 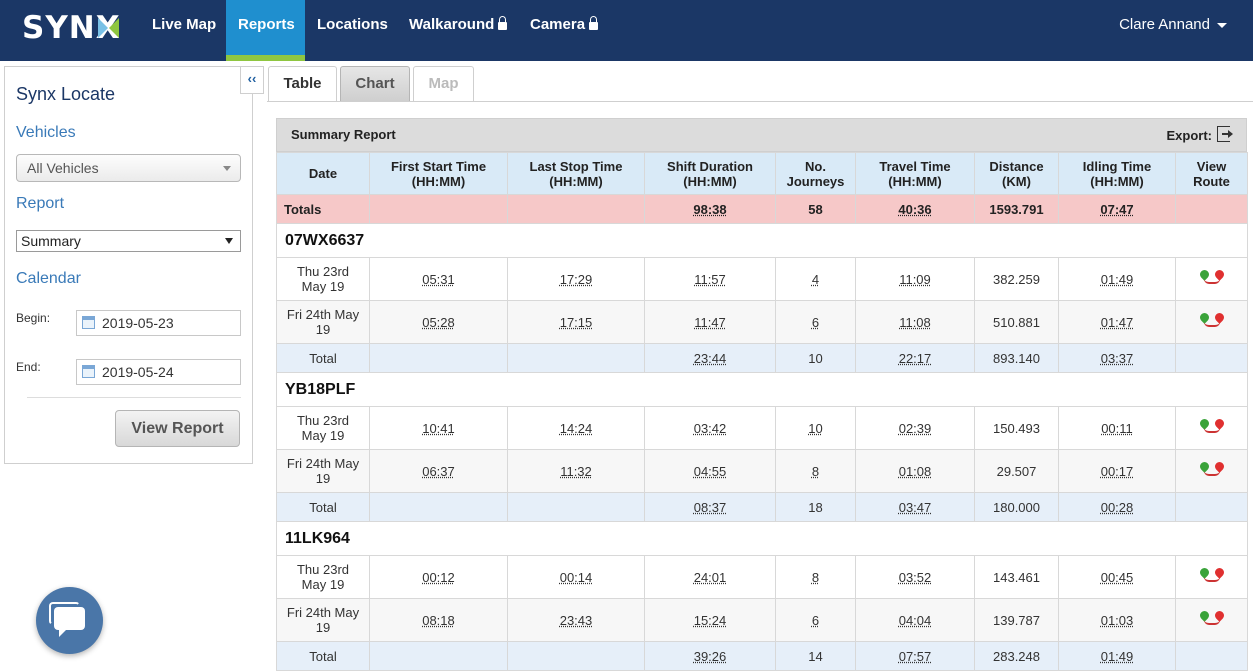 I want to click on journeys-cell: 4, so click(x=816, y=279).